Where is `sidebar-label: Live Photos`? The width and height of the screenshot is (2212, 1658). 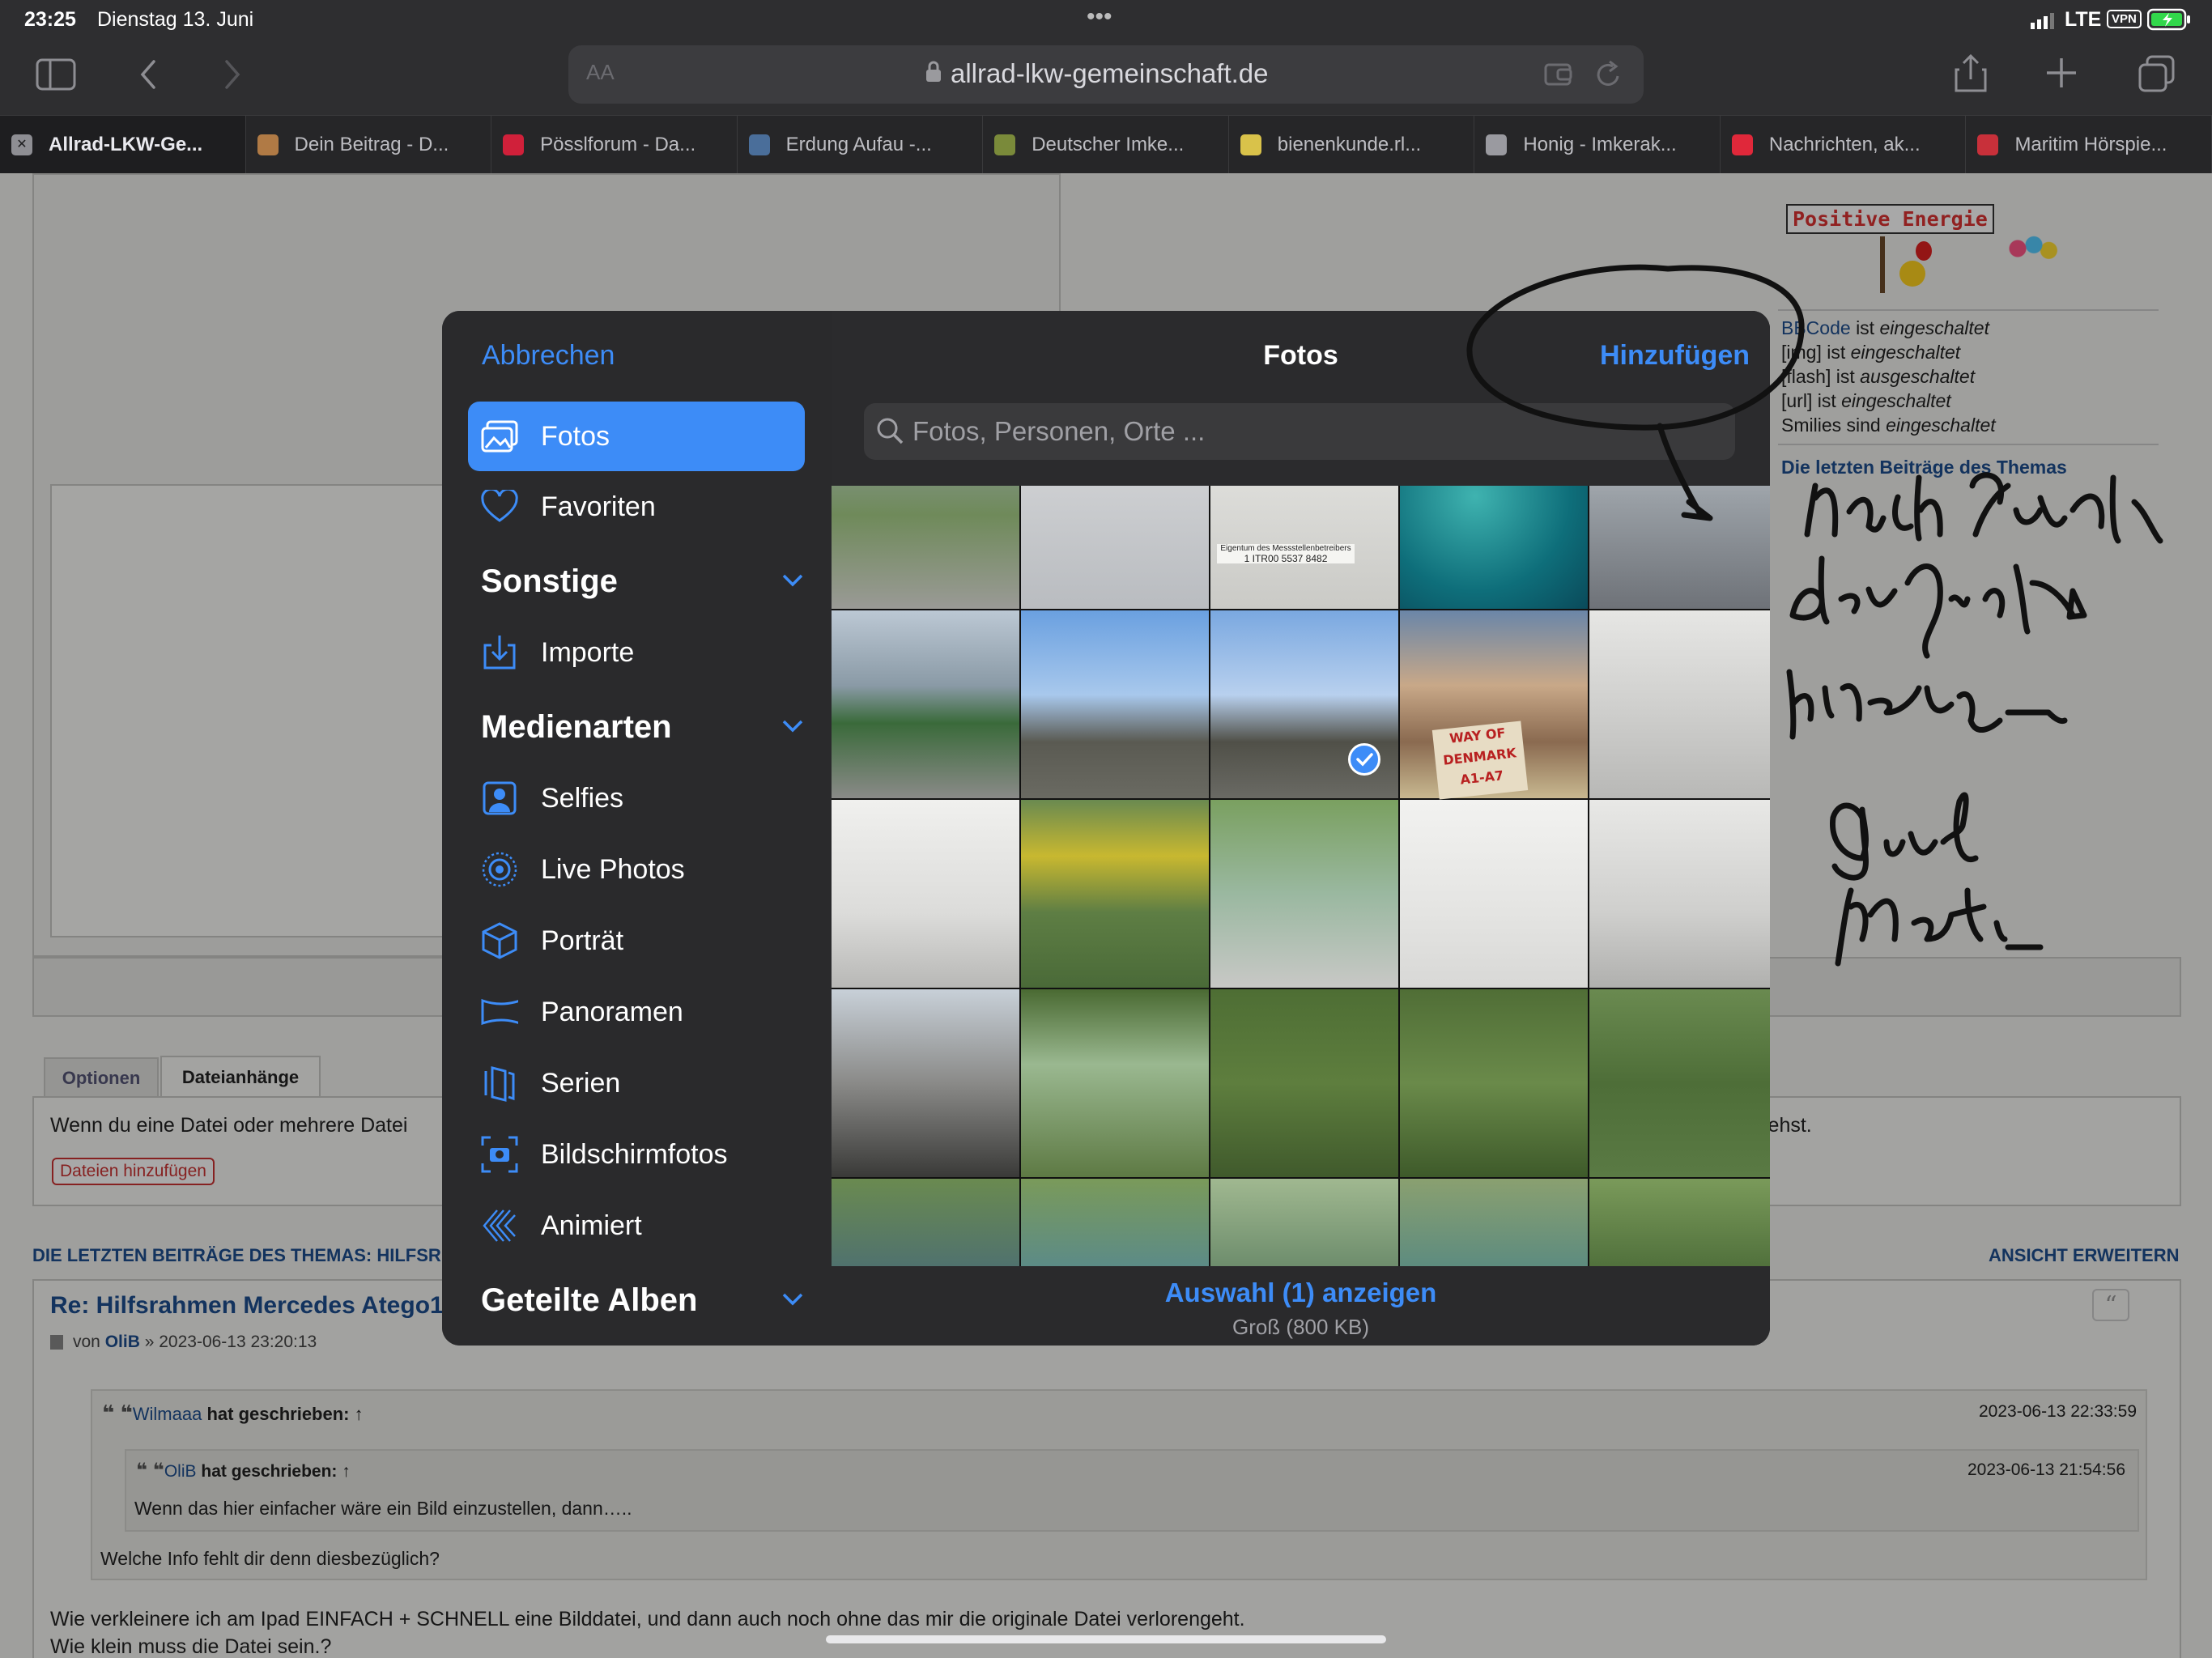 sidebar-label: Live Photos is located at coordinates (613, 869).